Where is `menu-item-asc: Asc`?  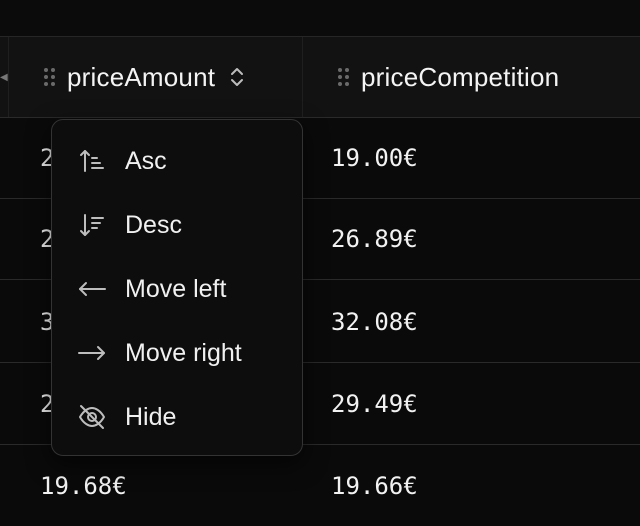
menu-item-asc: Asc is located at coordinates (177, 161).